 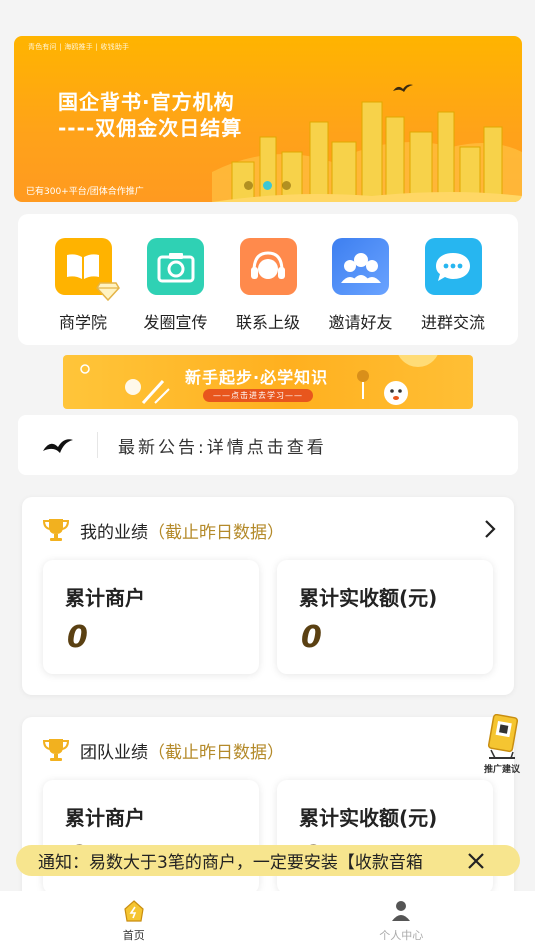 I want to click on microphone-icon, so click(x=363, y=384).